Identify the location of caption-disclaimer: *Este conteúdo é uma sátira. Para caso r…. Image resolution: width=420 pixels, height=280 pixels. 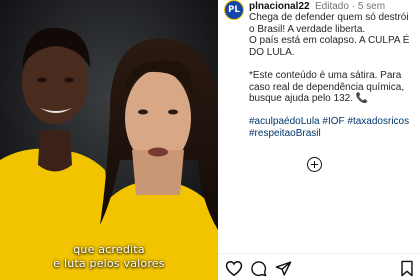
(327, 87).